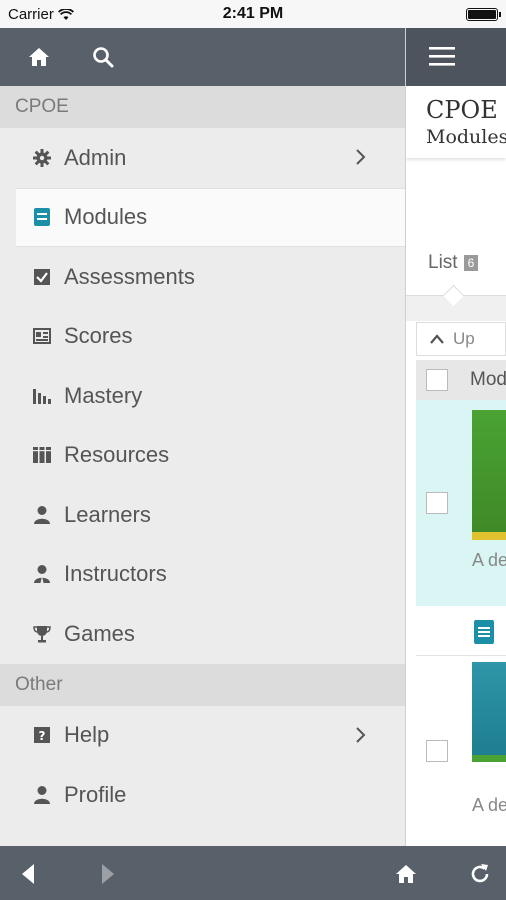 The image size is (506, 900). I want to click on checkbox-icon, so click(42, 277).